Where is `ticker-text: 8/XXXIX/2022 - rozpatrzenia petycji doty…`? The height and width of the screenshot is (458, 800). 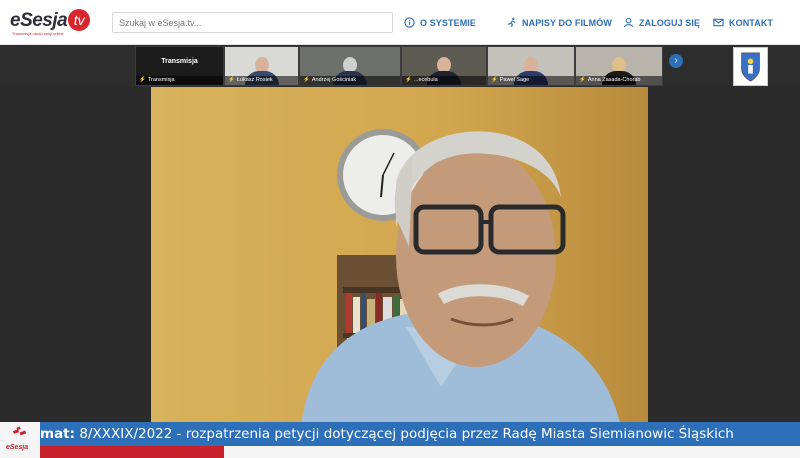
ticker-text: 8/XXXIX/2022 - rozpatrzenia petycji doty… is located at coordinates (406, 434).